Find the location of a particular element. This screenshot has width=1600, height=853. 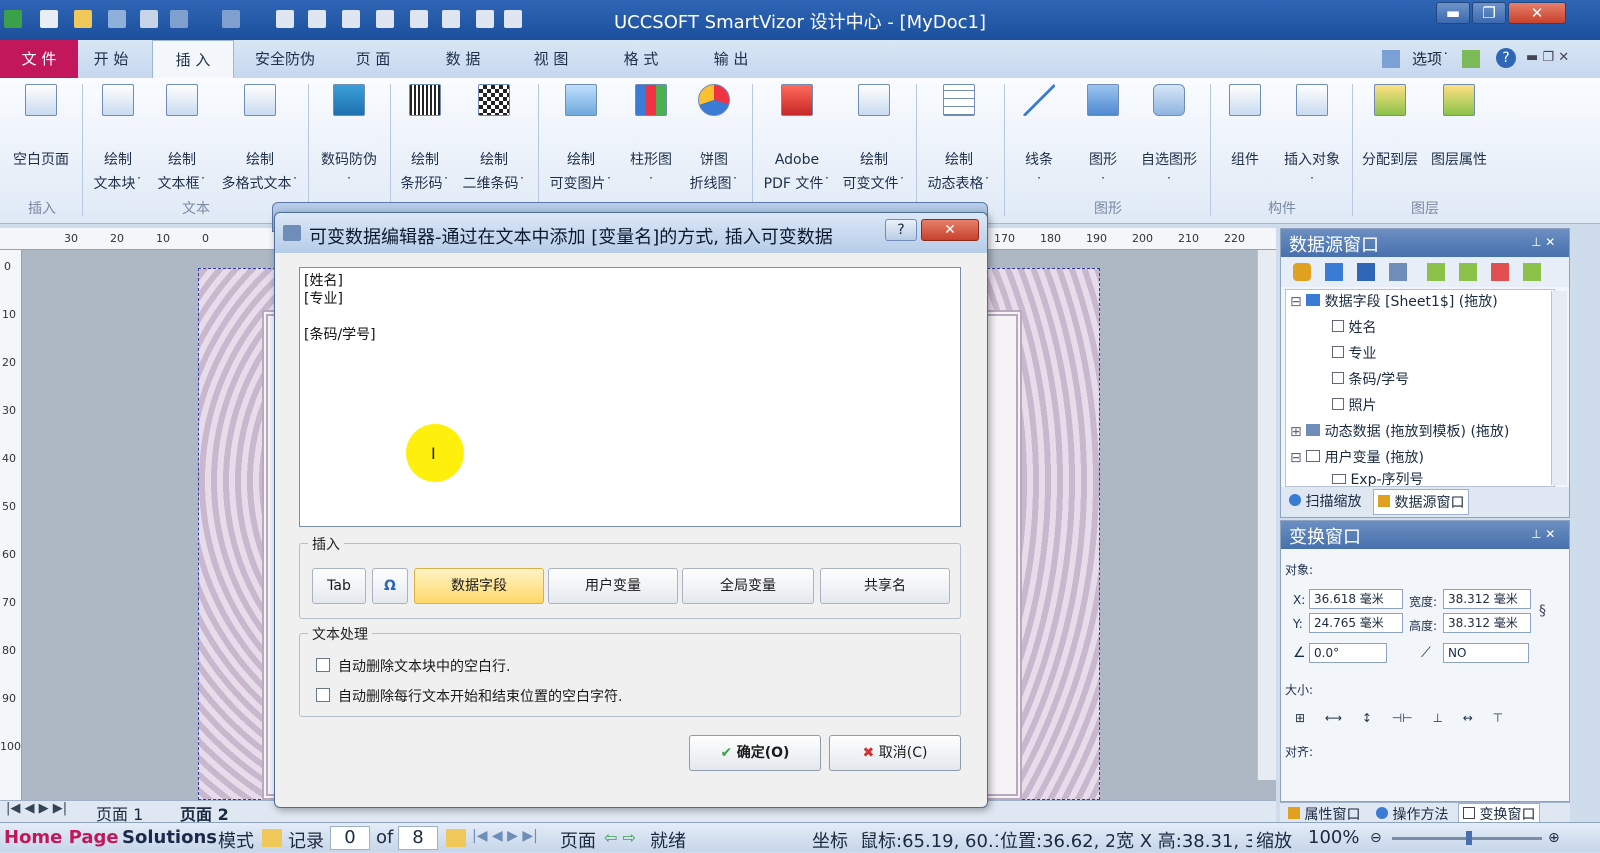

remove-blank-lines-checkbox is located at coordinates (323, 665).